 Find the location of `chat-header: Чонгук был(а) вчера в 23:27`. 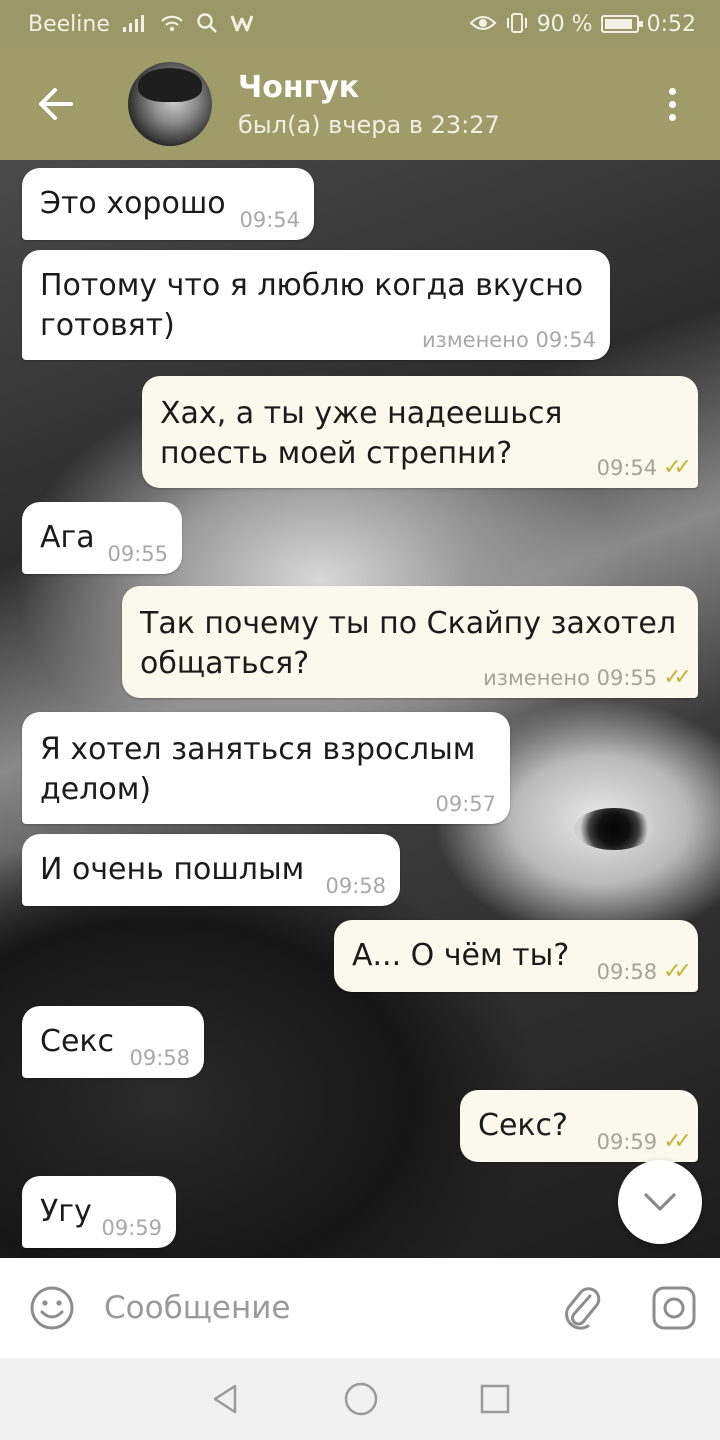

chat-header: Чонгук был(а) вчера в 23:27 is located at coordinates (360, 104).